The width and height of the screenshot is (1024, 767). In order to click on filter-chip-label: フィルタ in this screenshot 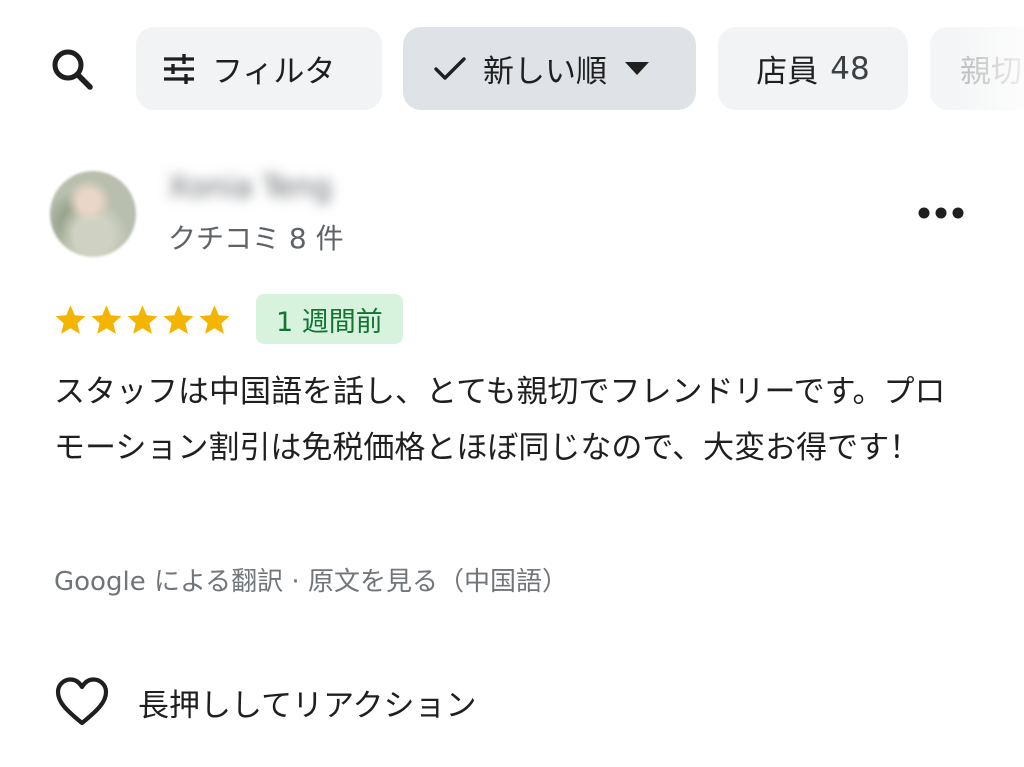, I will do `click(274, 72)`.